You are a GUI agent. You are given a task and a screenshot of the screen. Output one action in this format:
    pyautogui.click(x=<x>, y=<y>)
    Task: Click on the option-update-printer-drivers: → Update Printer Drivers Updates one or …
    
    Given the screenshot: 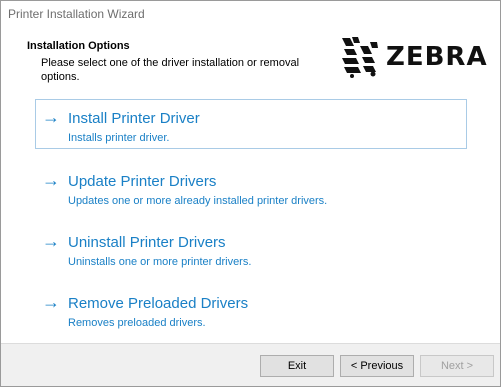 What is the action you would take?
    pyautogui.click(x=251, y=187)
    